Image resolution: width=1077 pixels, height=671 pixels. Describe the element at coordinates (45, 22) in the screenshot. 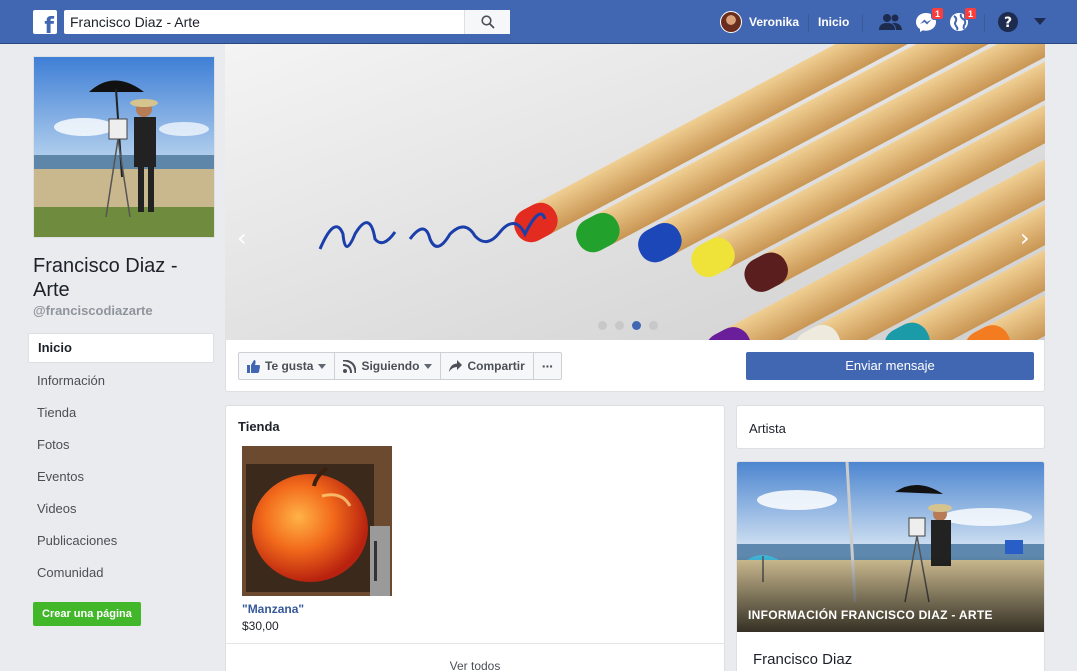

I see `facebook-logo-icon: f` at that location.